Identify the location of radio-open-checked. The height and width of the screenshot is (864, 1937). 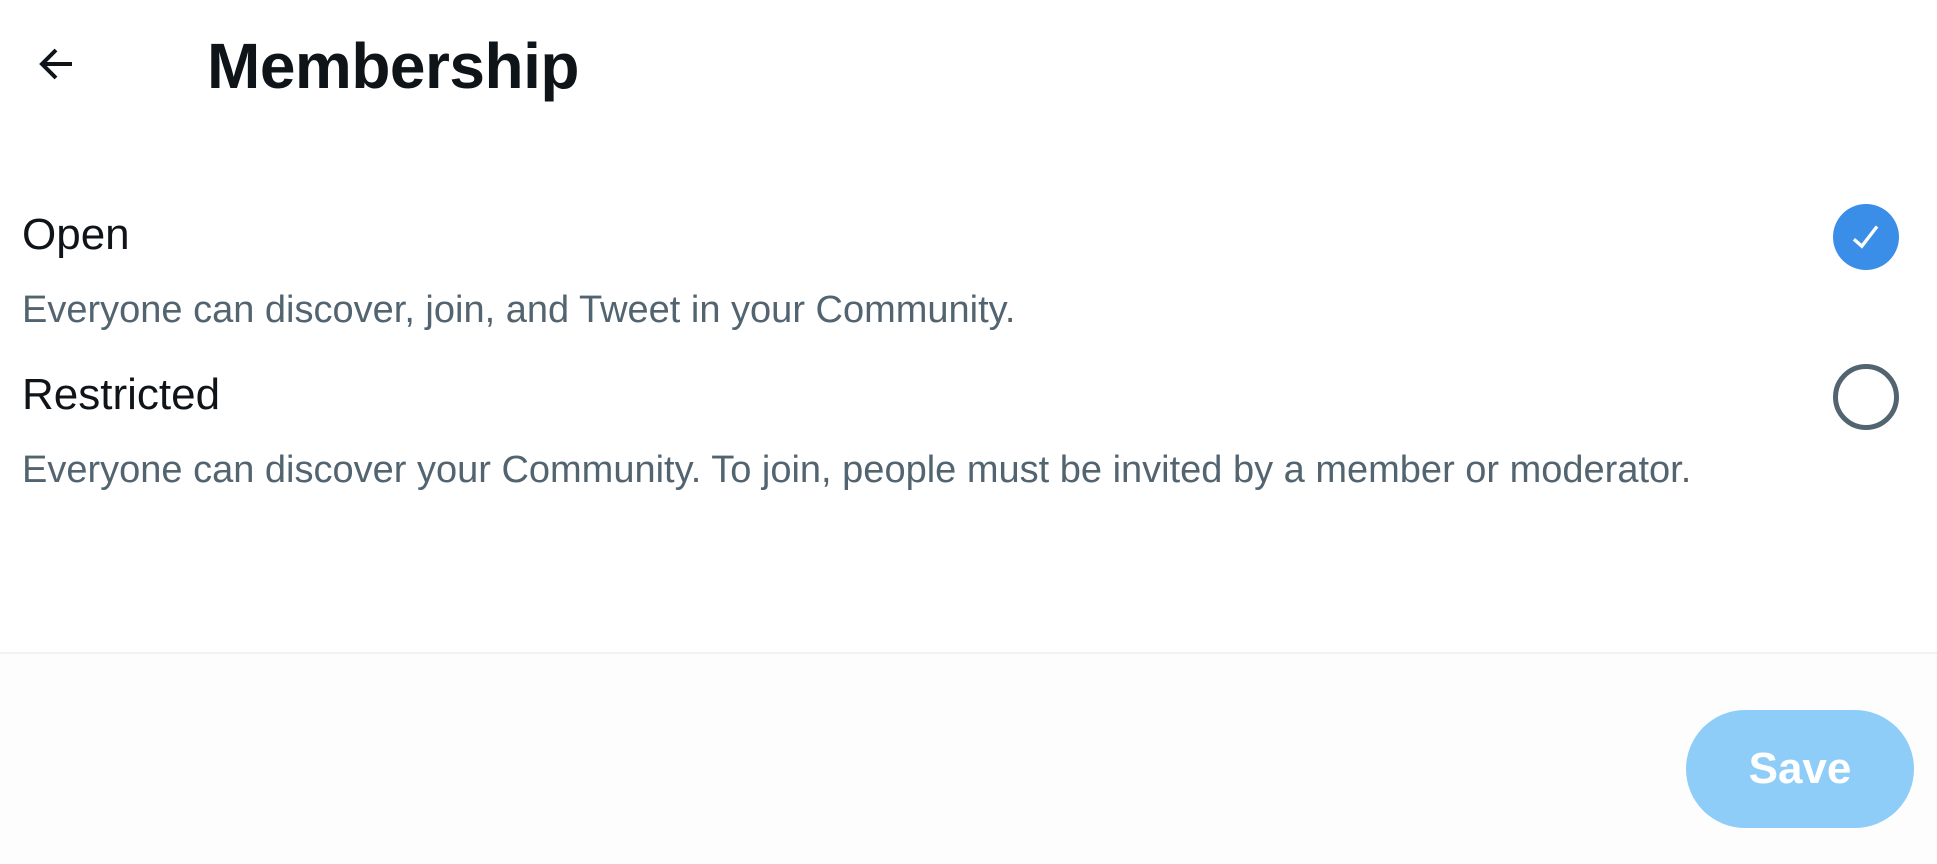
(1866, 237).